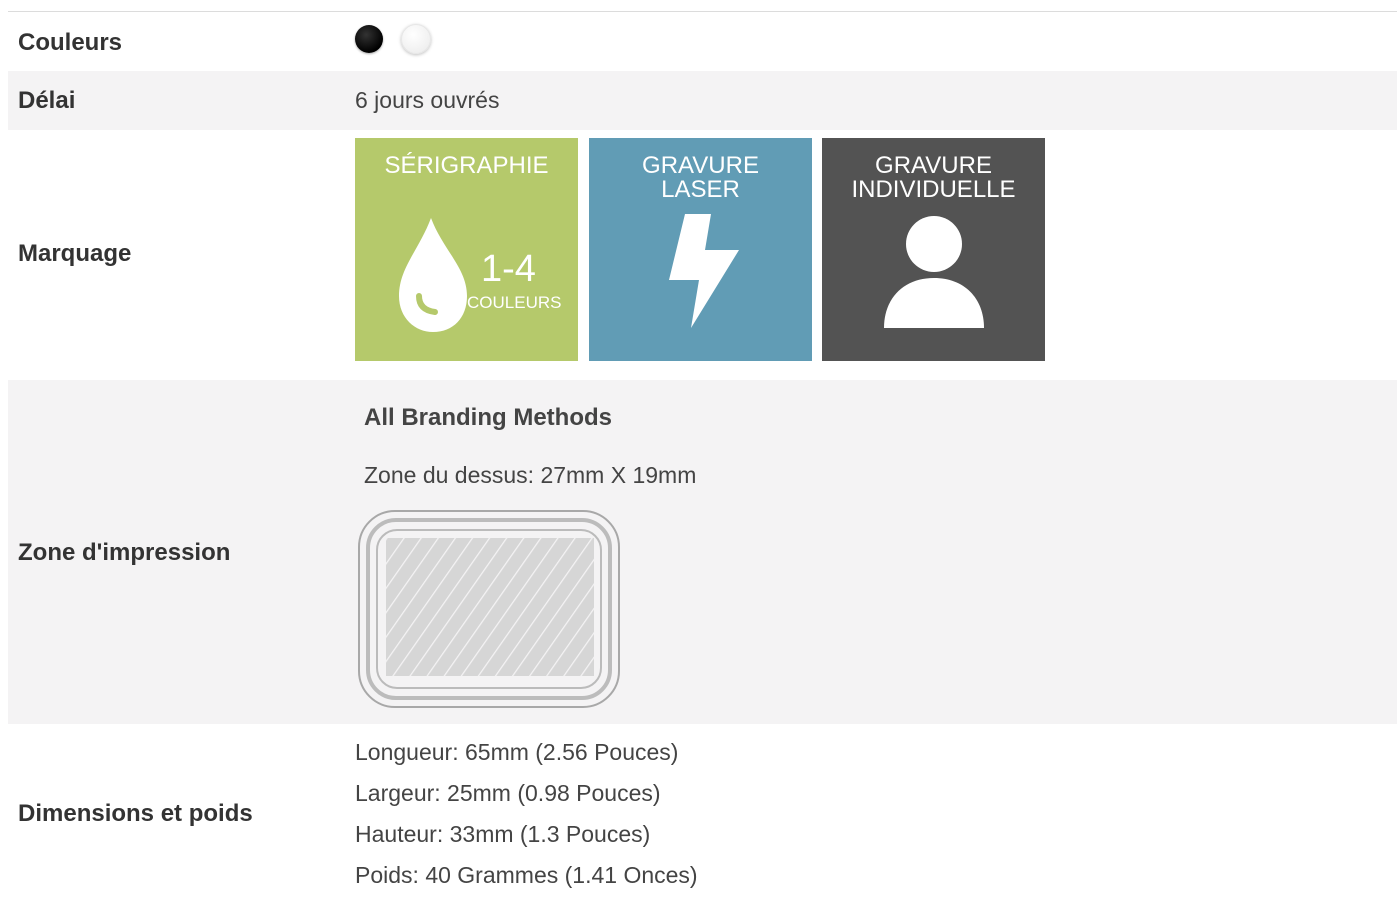  I want to click on spec-row-lead-time: Délai 6 jours ouvrés, so click(702, 100).